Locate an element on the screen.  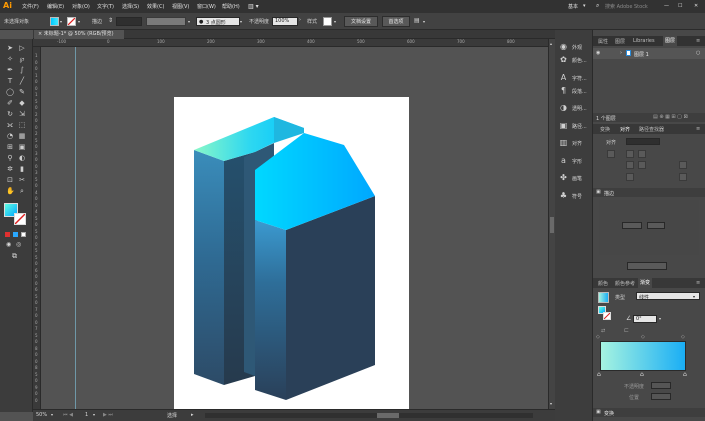
opacity-arrow-icon: › is located at coordinates (300, 20).